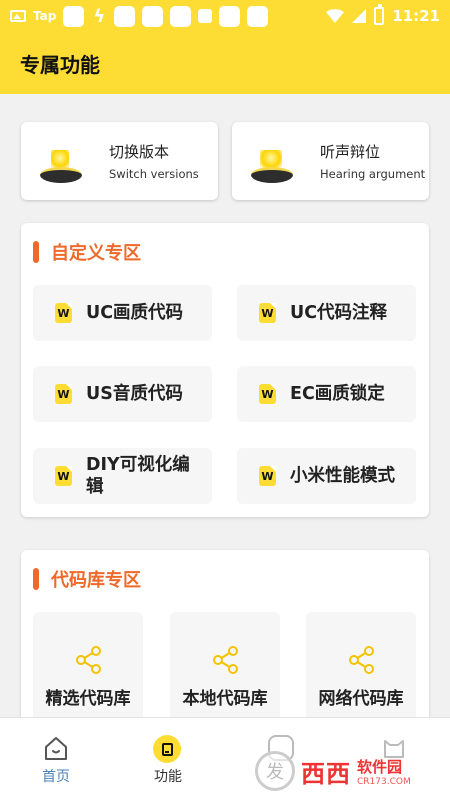 This screenshot has height=800, width=450. I want to click on hearing-argument-card: 听声辩位 Hearing argument, so click(330, 161).